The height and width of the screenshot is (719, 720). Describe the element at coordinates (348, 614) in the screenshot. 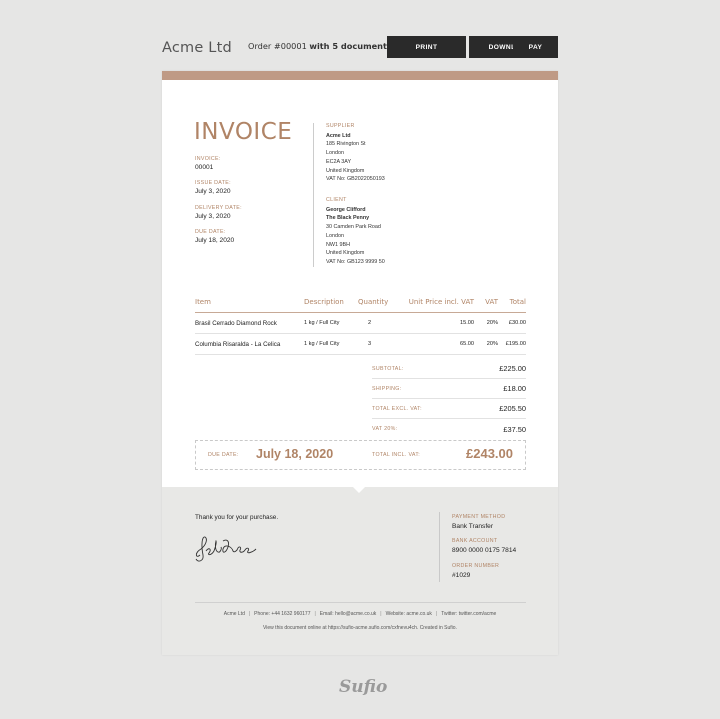

I see `contact-email: Email: hello@acme.co.uk` at that location.